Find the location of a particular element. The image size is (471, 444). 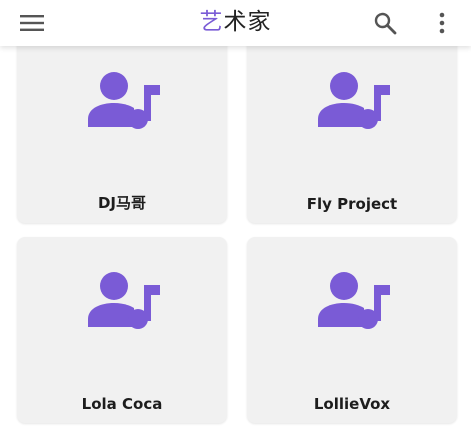

artist-name: Lola Coca is located at coordinates (122, 404).